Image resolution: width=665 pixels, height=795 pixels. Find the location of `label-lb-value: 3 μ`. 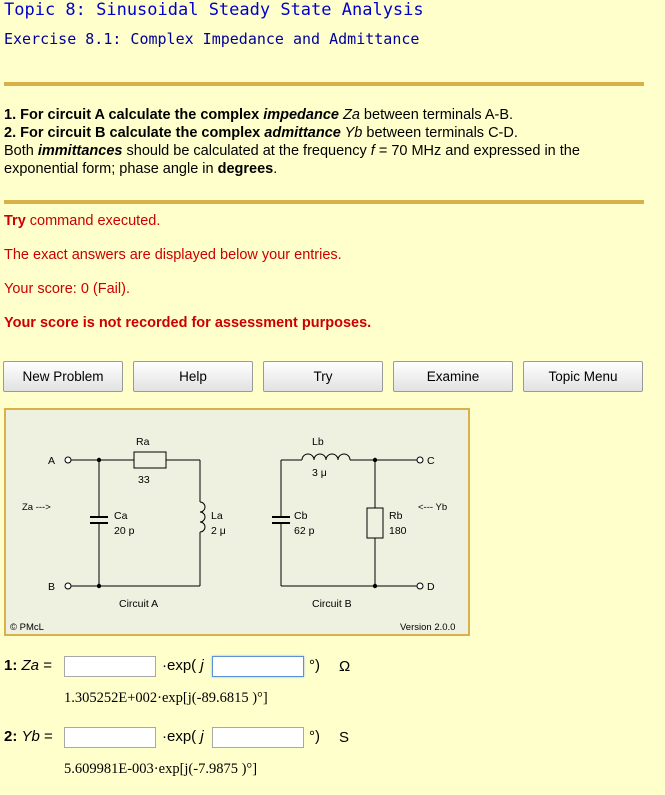

label-lb-value: 3 μ is located at coordinates (319, 473).